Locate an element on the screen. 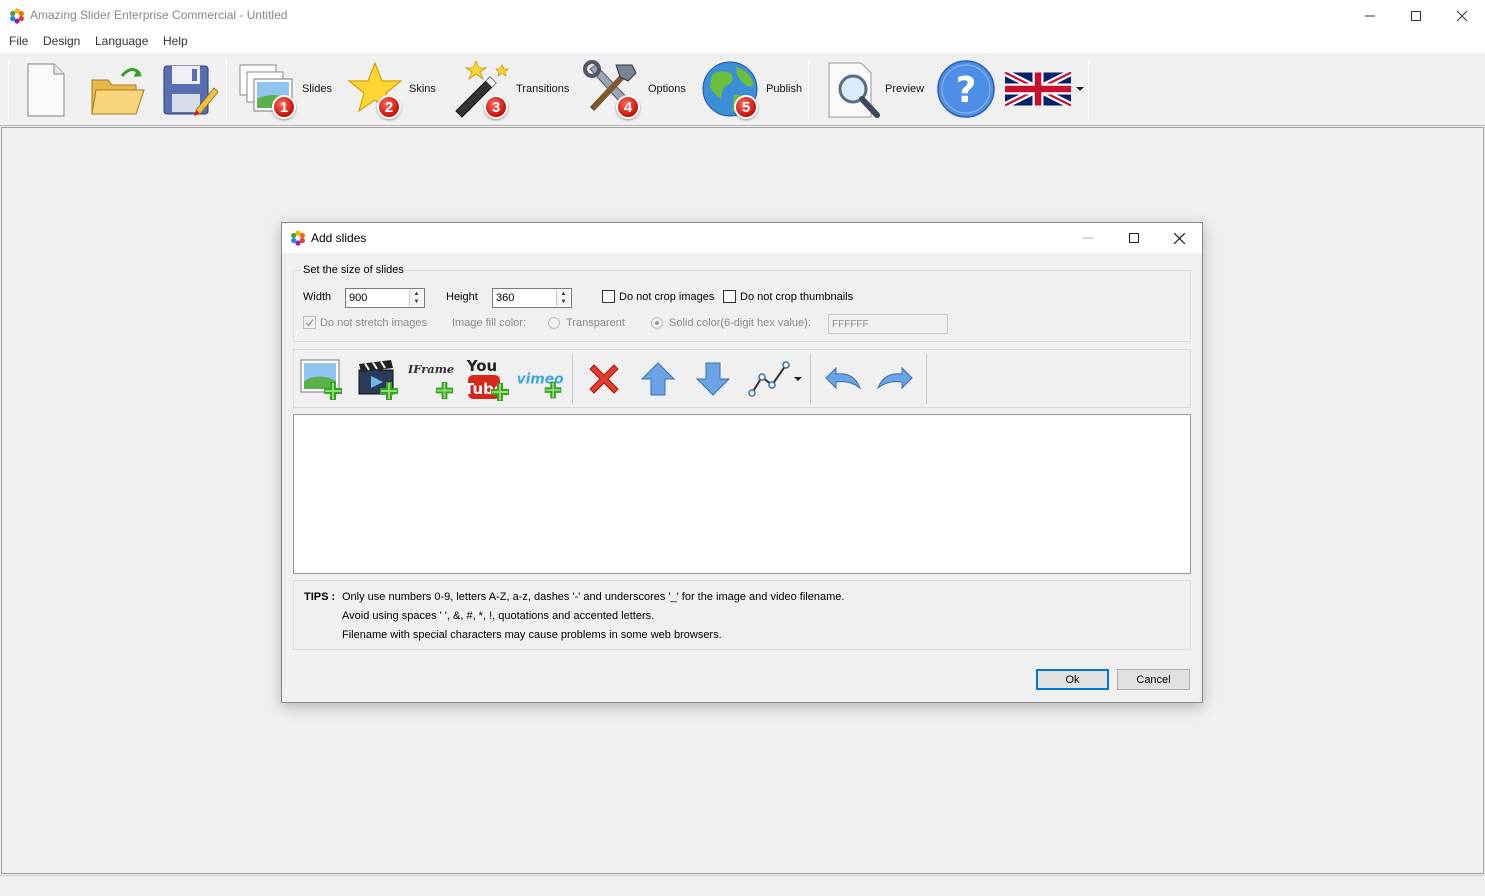  add-image-icon is located at coordinates (321, 379).